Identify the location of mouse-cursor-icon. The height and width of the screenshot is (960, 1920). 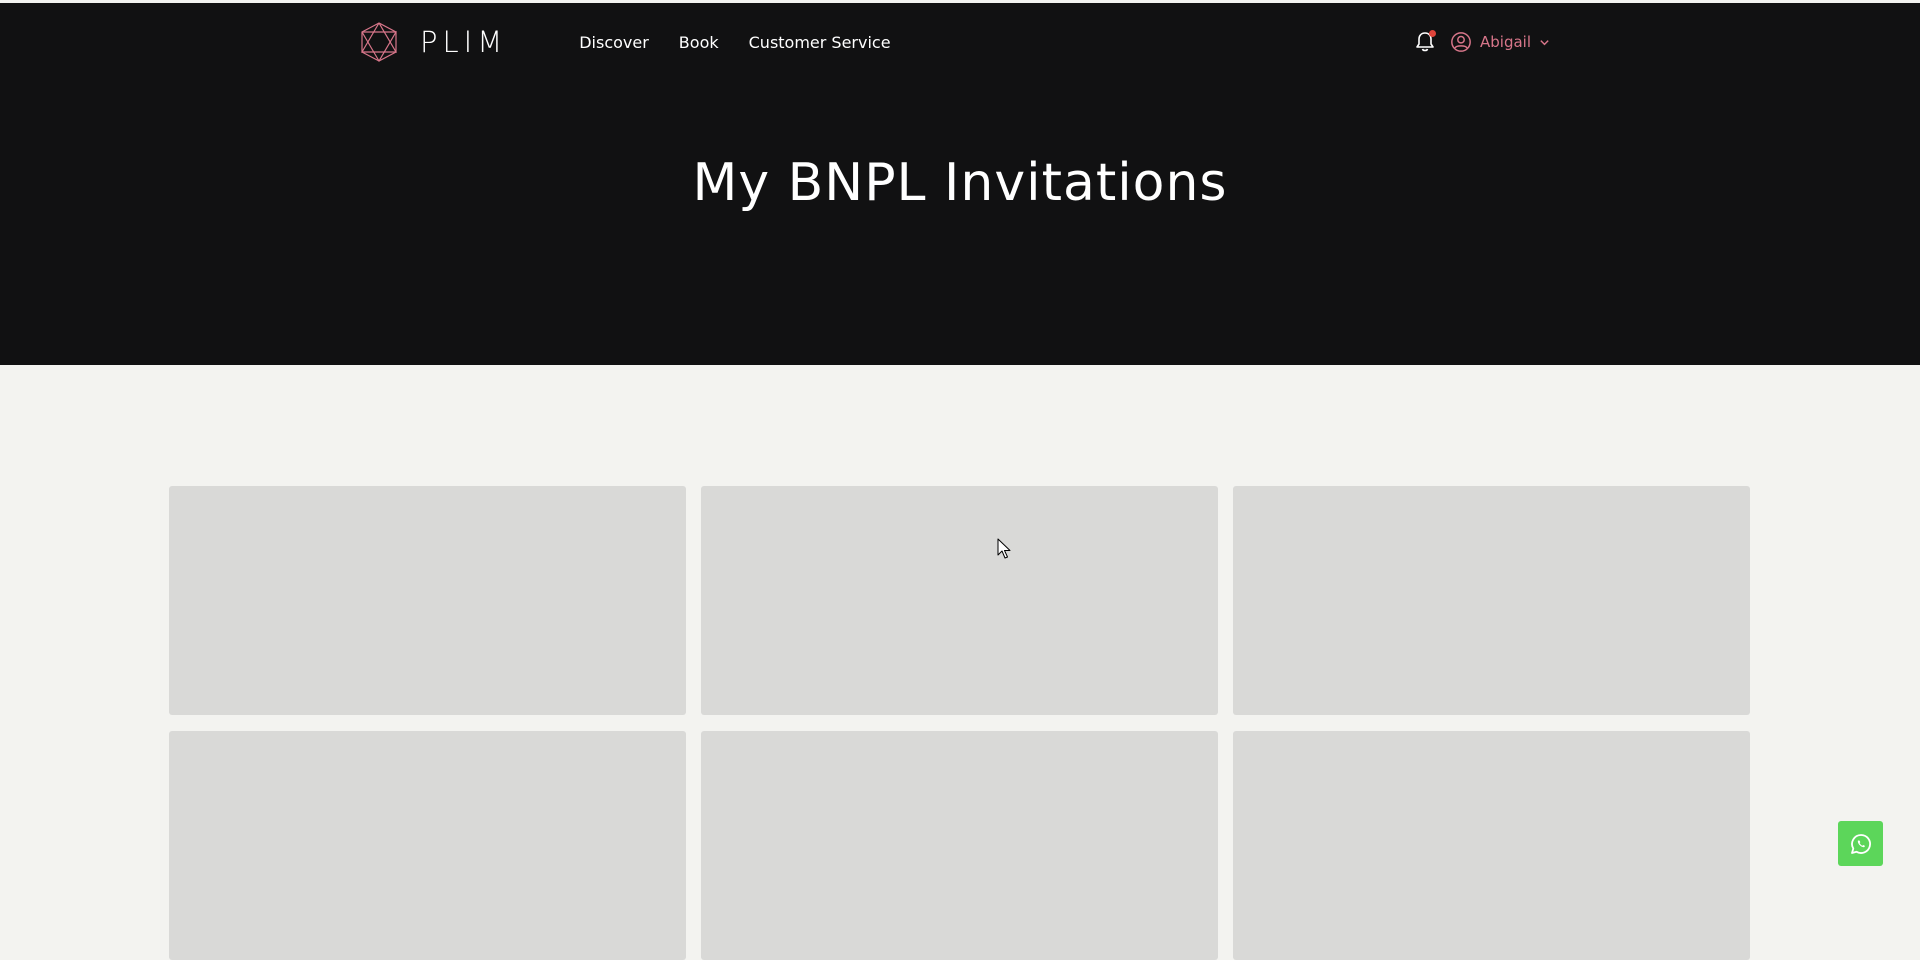
(1004, 548).